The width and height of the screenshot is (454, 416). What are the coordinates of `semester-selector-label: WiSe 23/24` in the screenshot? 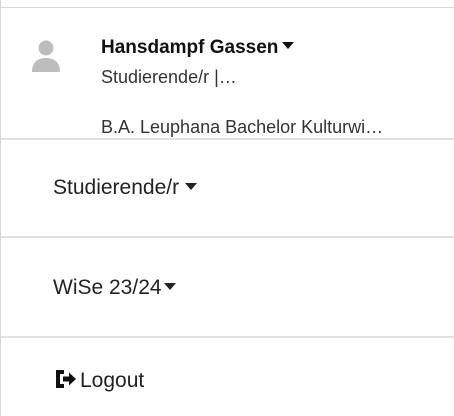 It's located at (107, 287).